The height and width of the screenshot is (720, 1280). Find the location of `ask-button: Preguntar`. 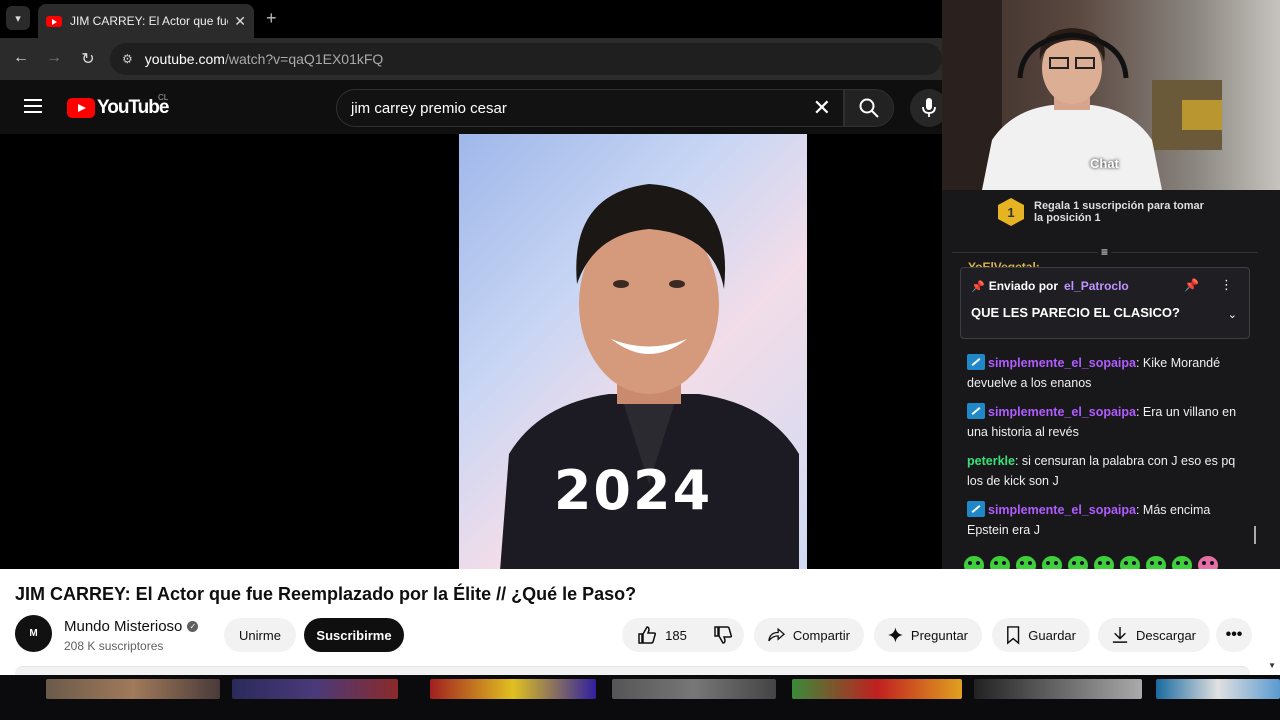

ask-button: Preguntar is located at coordinates (928, 635).